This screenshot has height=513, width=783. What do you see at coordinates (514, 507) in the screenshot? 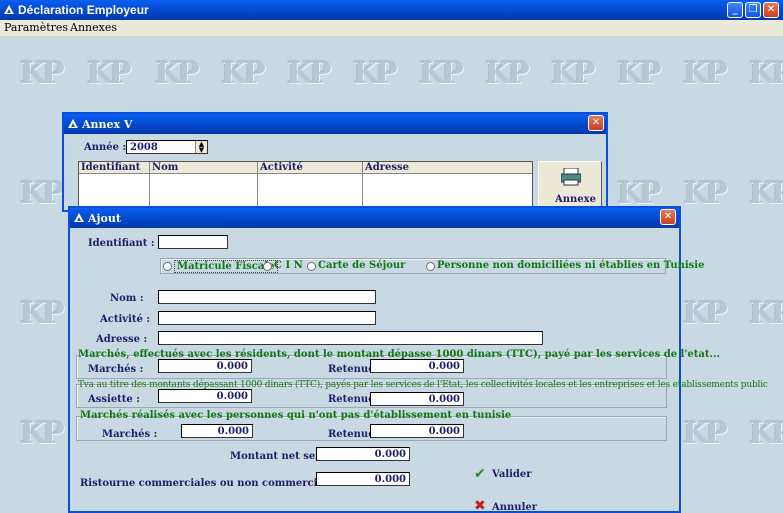
I see `annuler-label: Annuler` at bounding box center [514, 507].